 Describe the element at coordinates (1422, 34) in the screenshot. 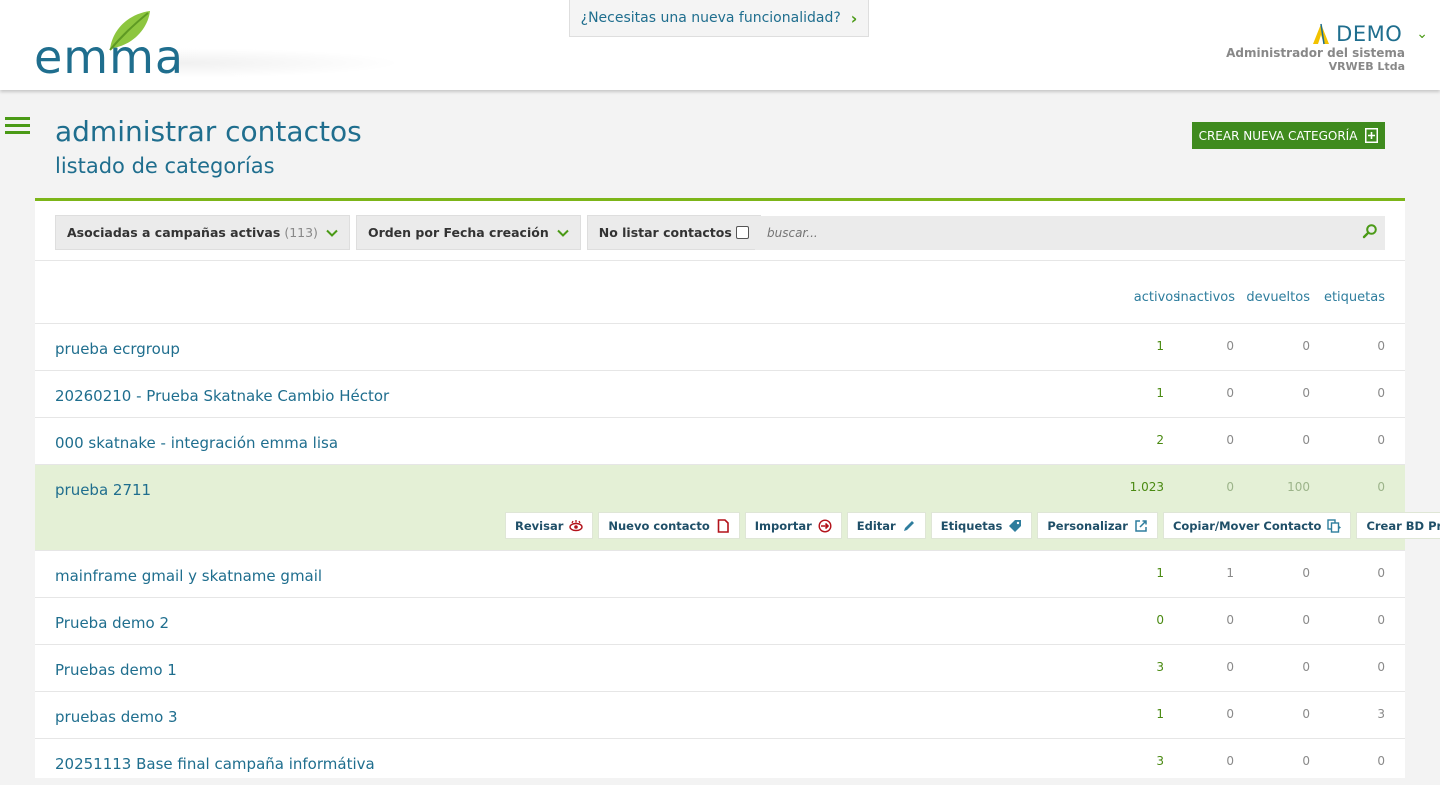

I see `chevron-down-icon: ⌄` at that location.